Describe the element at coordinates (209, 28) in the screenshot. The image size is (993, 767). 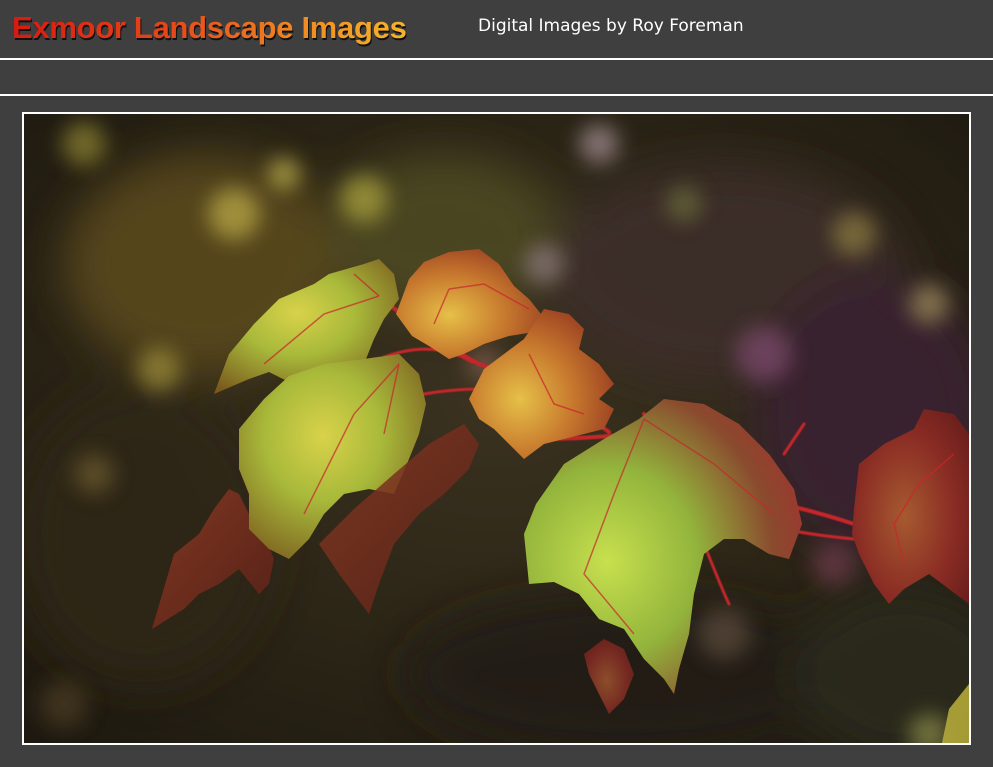
I see `site-title: Exmoor Landscape Images` at that location.